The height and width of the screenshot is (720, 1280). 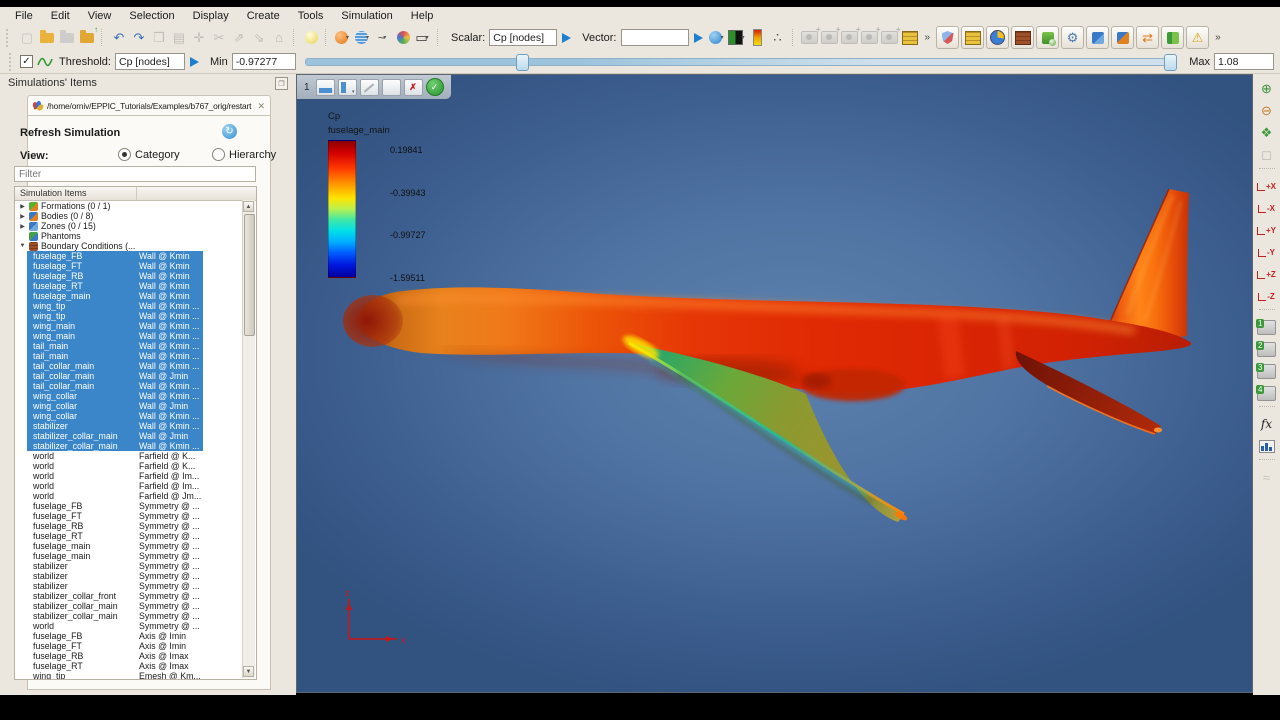 What do you see at coordinates (26, 61) in the screenshot?
I see `threshold-checkbox: ✓` at bounding box center [26, 61].